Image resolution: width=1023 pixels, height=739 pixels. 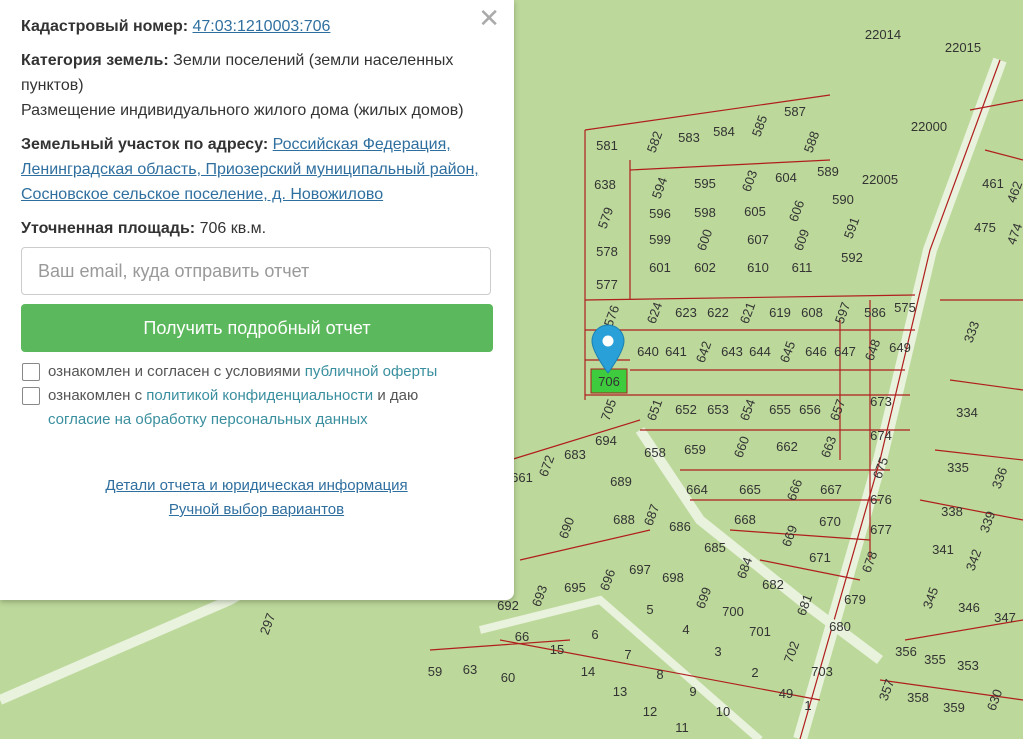 I want to click on plot-label-683: 683, so click(x=575, y=454).